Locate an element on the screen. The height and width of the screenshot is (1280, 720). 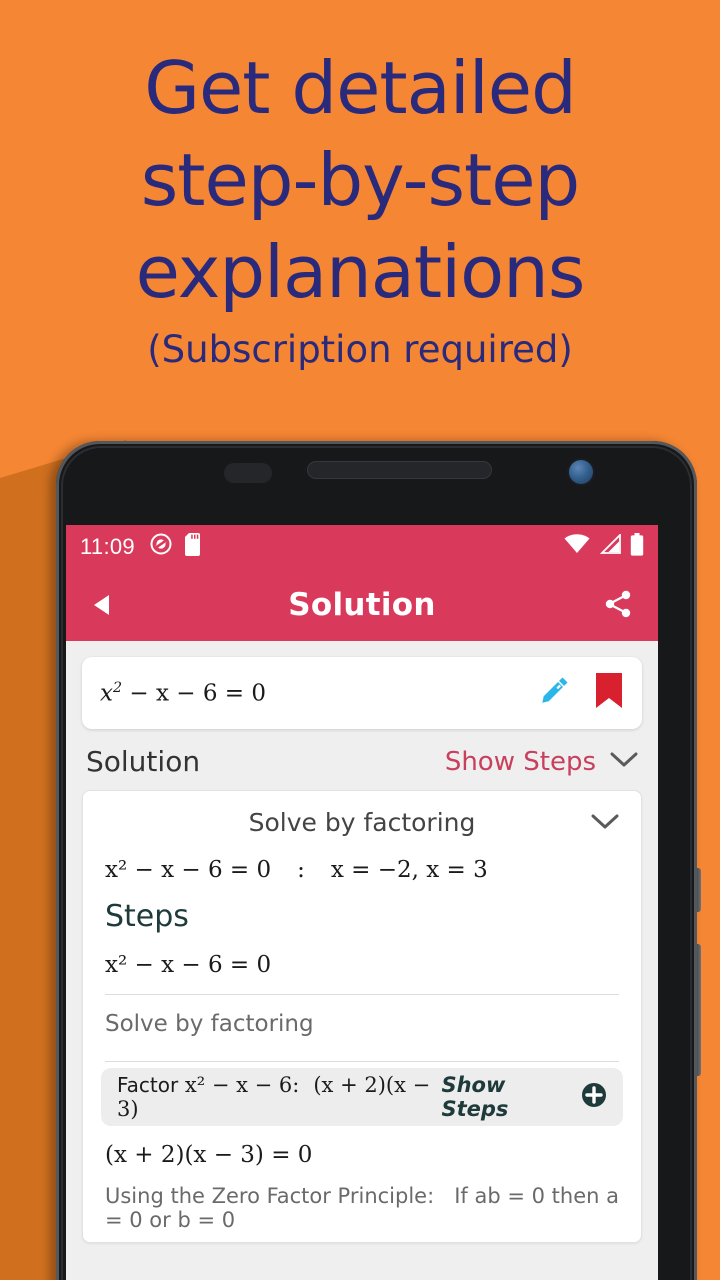
pencil-edit-icon is located at coordinates (554, 693).